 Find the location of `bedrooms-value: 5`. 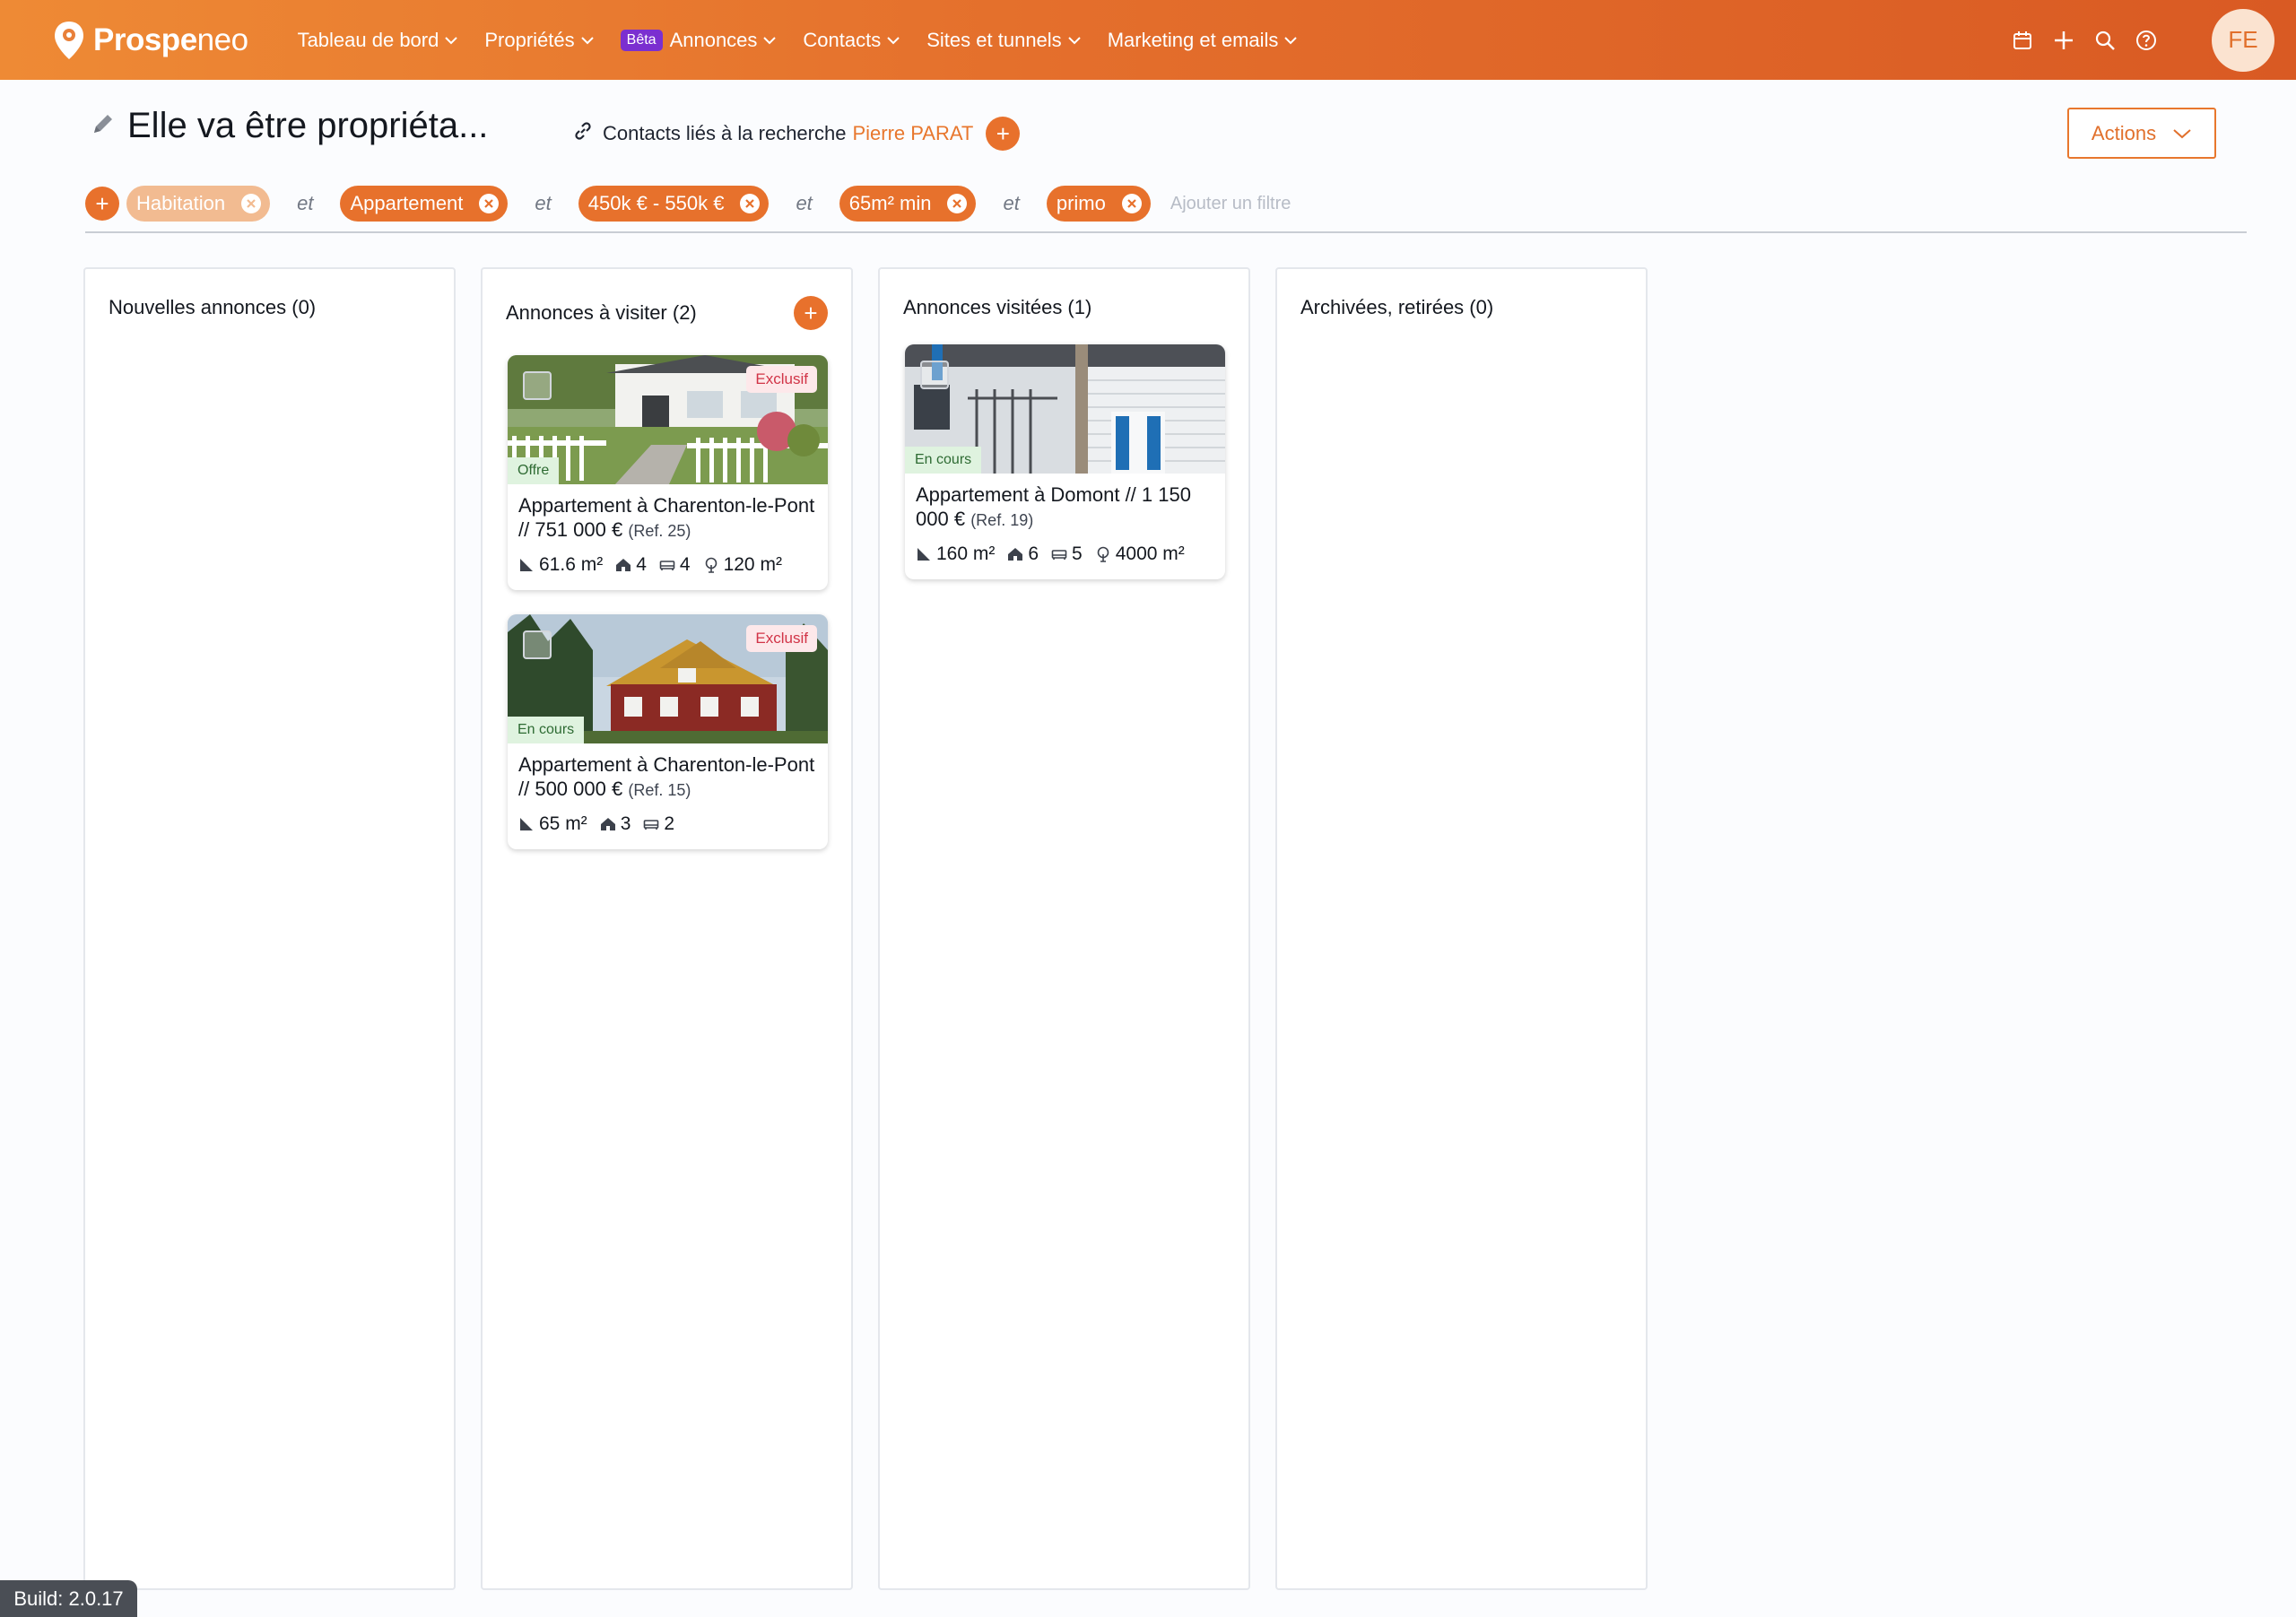

bedrooms-value: 5 is located at coordinates (1077, 553).